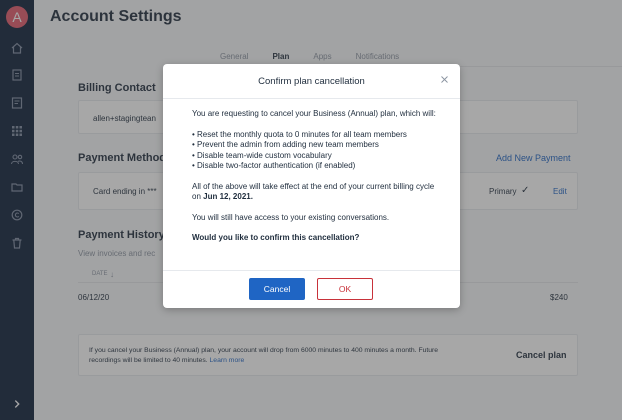  What do you see at coordinates (444, 79) in the screenshot?
I see `close-icon` at bounding box center [444, 79].